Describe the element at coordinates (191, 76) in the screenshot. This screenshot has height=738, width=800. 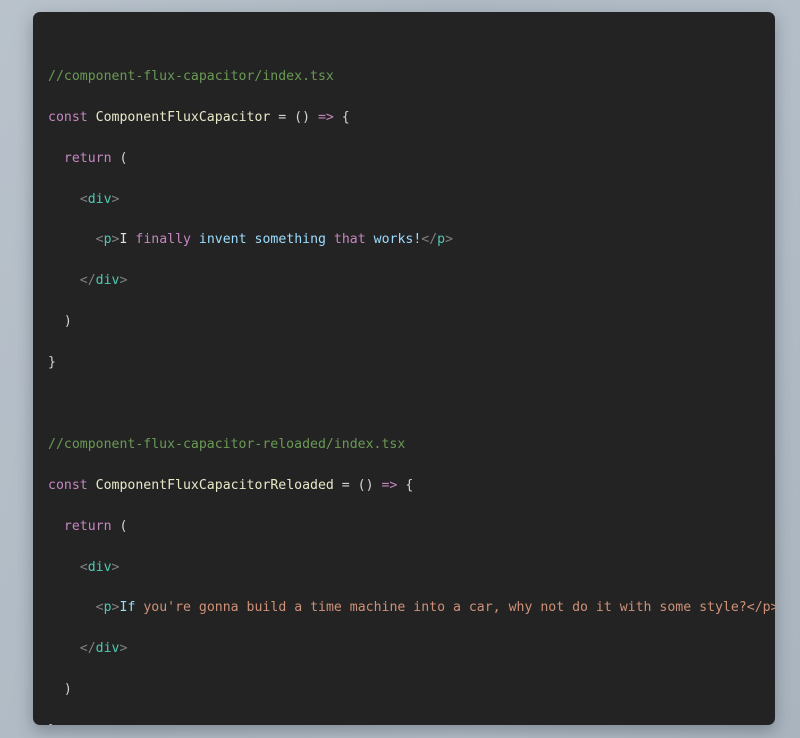
I see `code-line: //component-flux-capacitor/index.tsx` at that location.